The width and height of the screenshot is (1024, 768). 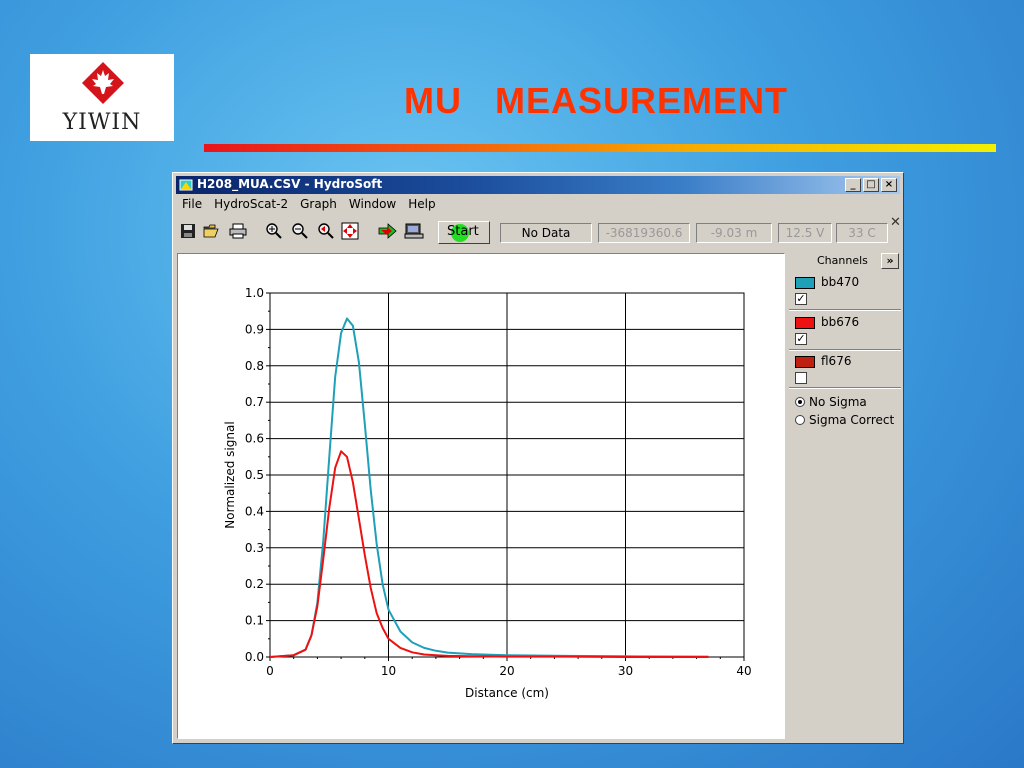 What do you see at coordinates (103, 83) in the screenshot?
I see `maple-leaf-logo-icon` at bounding box center [103, 83].